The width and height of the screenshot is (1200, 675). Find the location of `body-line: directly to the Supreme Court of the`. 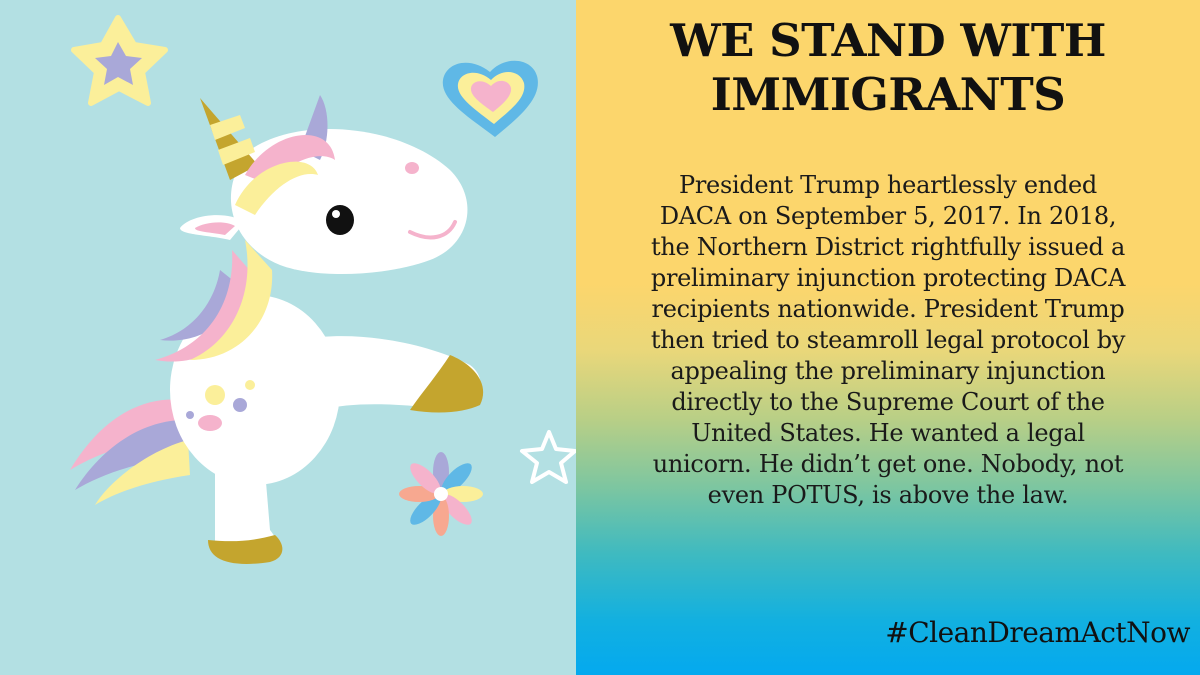

body-line: directly to the Supreme Court of the is located at coordinates (888, 402).